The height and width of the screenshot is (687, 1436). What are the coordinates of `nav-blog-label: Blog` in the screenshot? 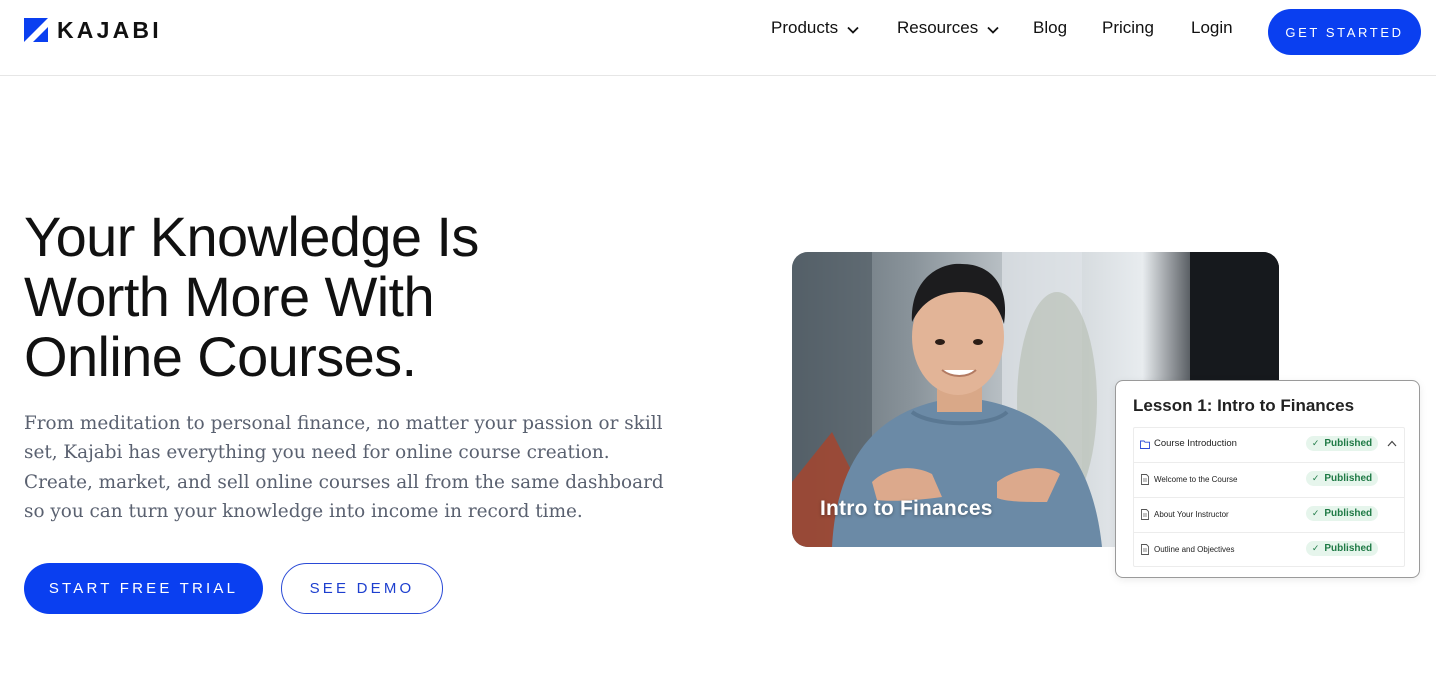 It's located at (1050, 27).